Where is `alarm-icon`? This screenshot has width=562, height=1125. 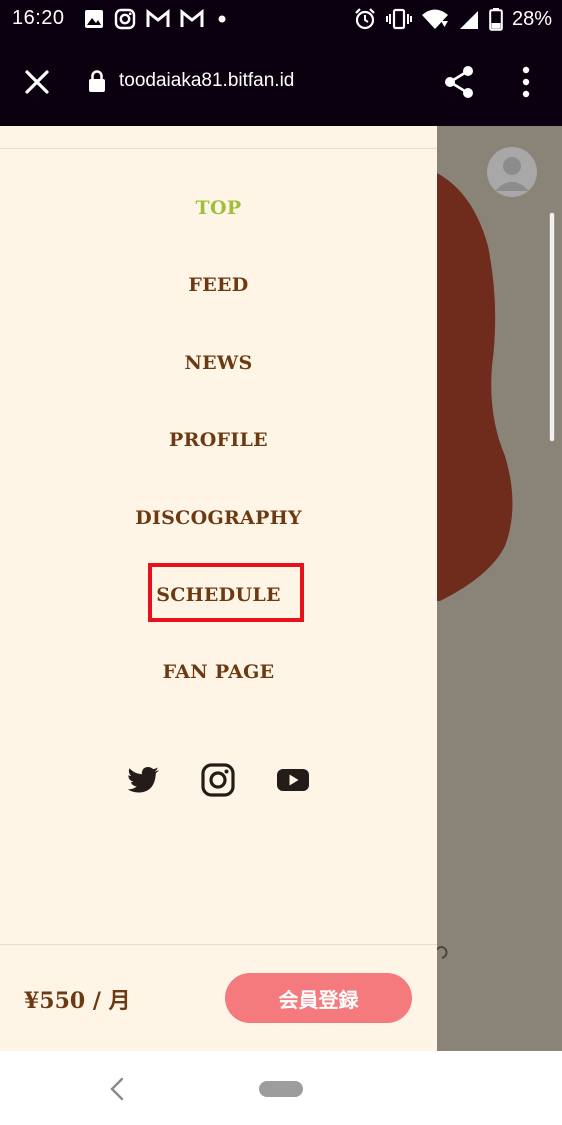 alarm-icon is located at coordinates (365, 19).